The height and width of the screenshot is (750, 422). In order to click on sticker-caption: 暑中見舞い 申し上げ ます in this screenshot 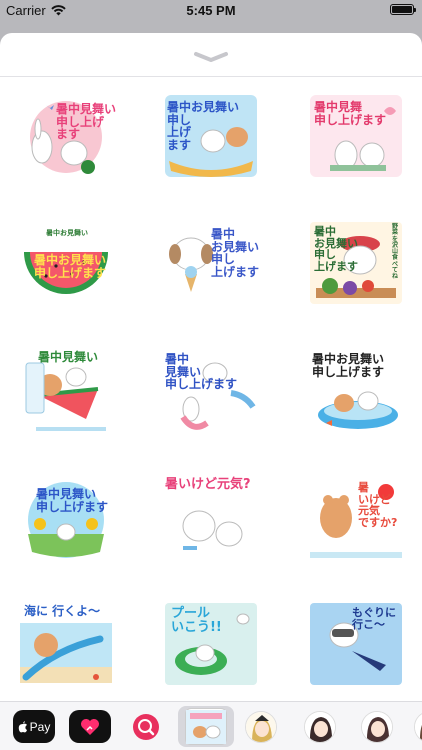, I will do `click(86, 122)`.